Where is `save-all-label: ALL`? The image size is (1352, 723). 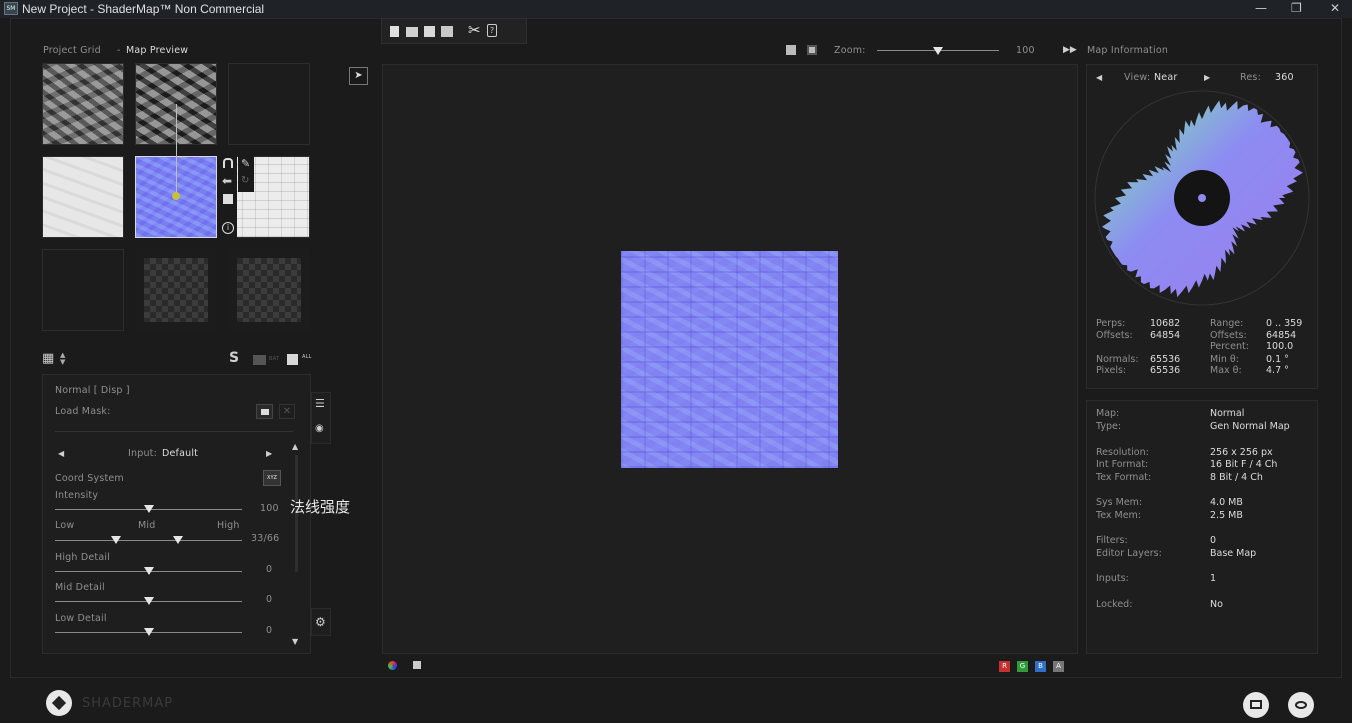 save-all-label: ALL is located at coordinates (307, 357).